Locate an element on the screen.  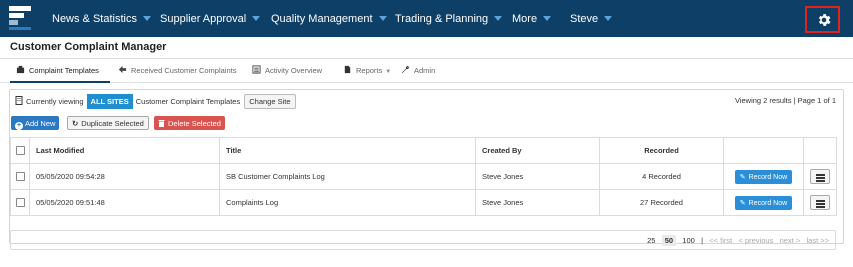
tab-complaint-templates: Complaint Templates is located at coordinates (57, 70).